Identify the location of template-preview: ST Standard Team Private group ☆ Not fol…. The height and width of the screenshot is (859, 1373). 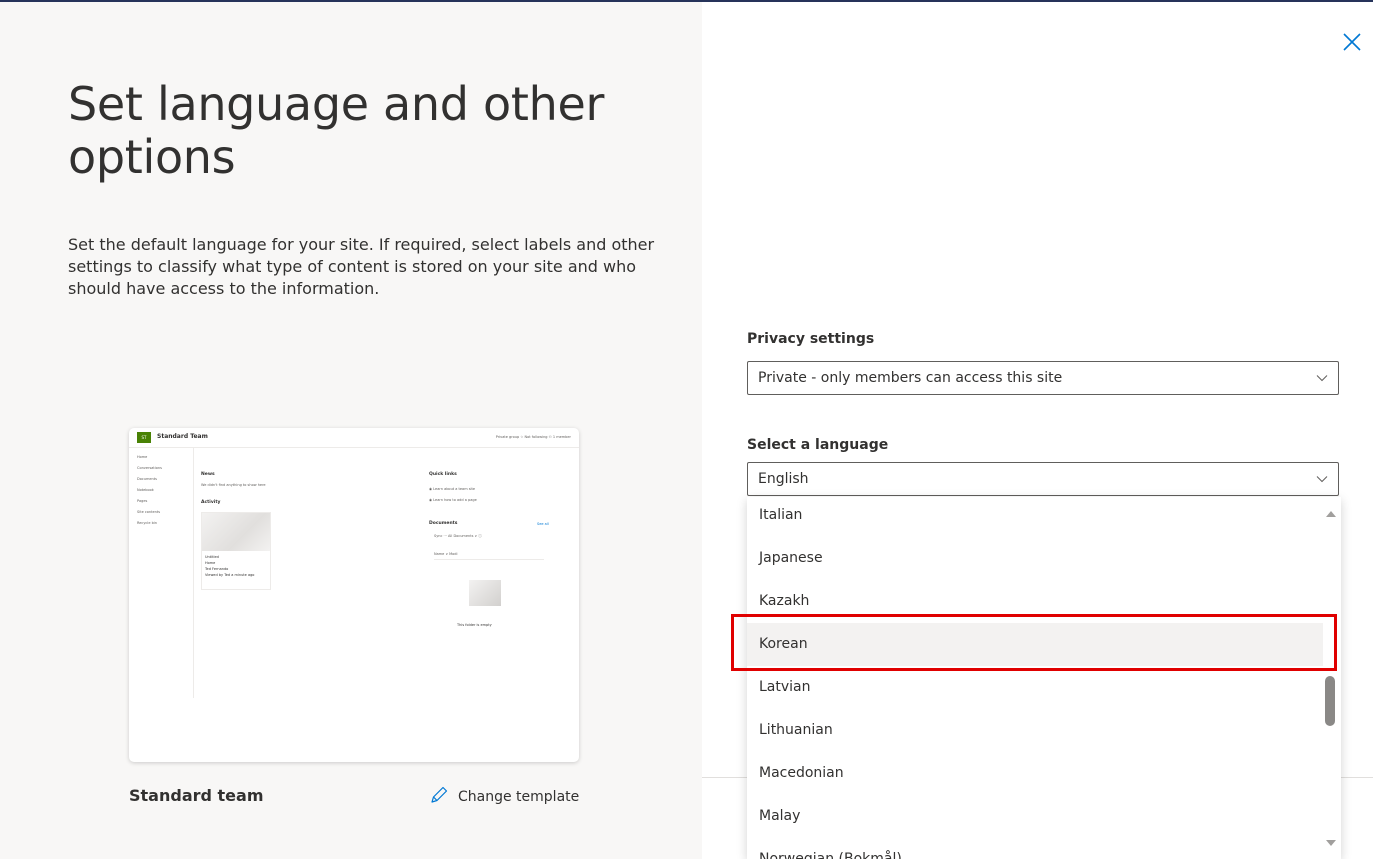
(354, 595).